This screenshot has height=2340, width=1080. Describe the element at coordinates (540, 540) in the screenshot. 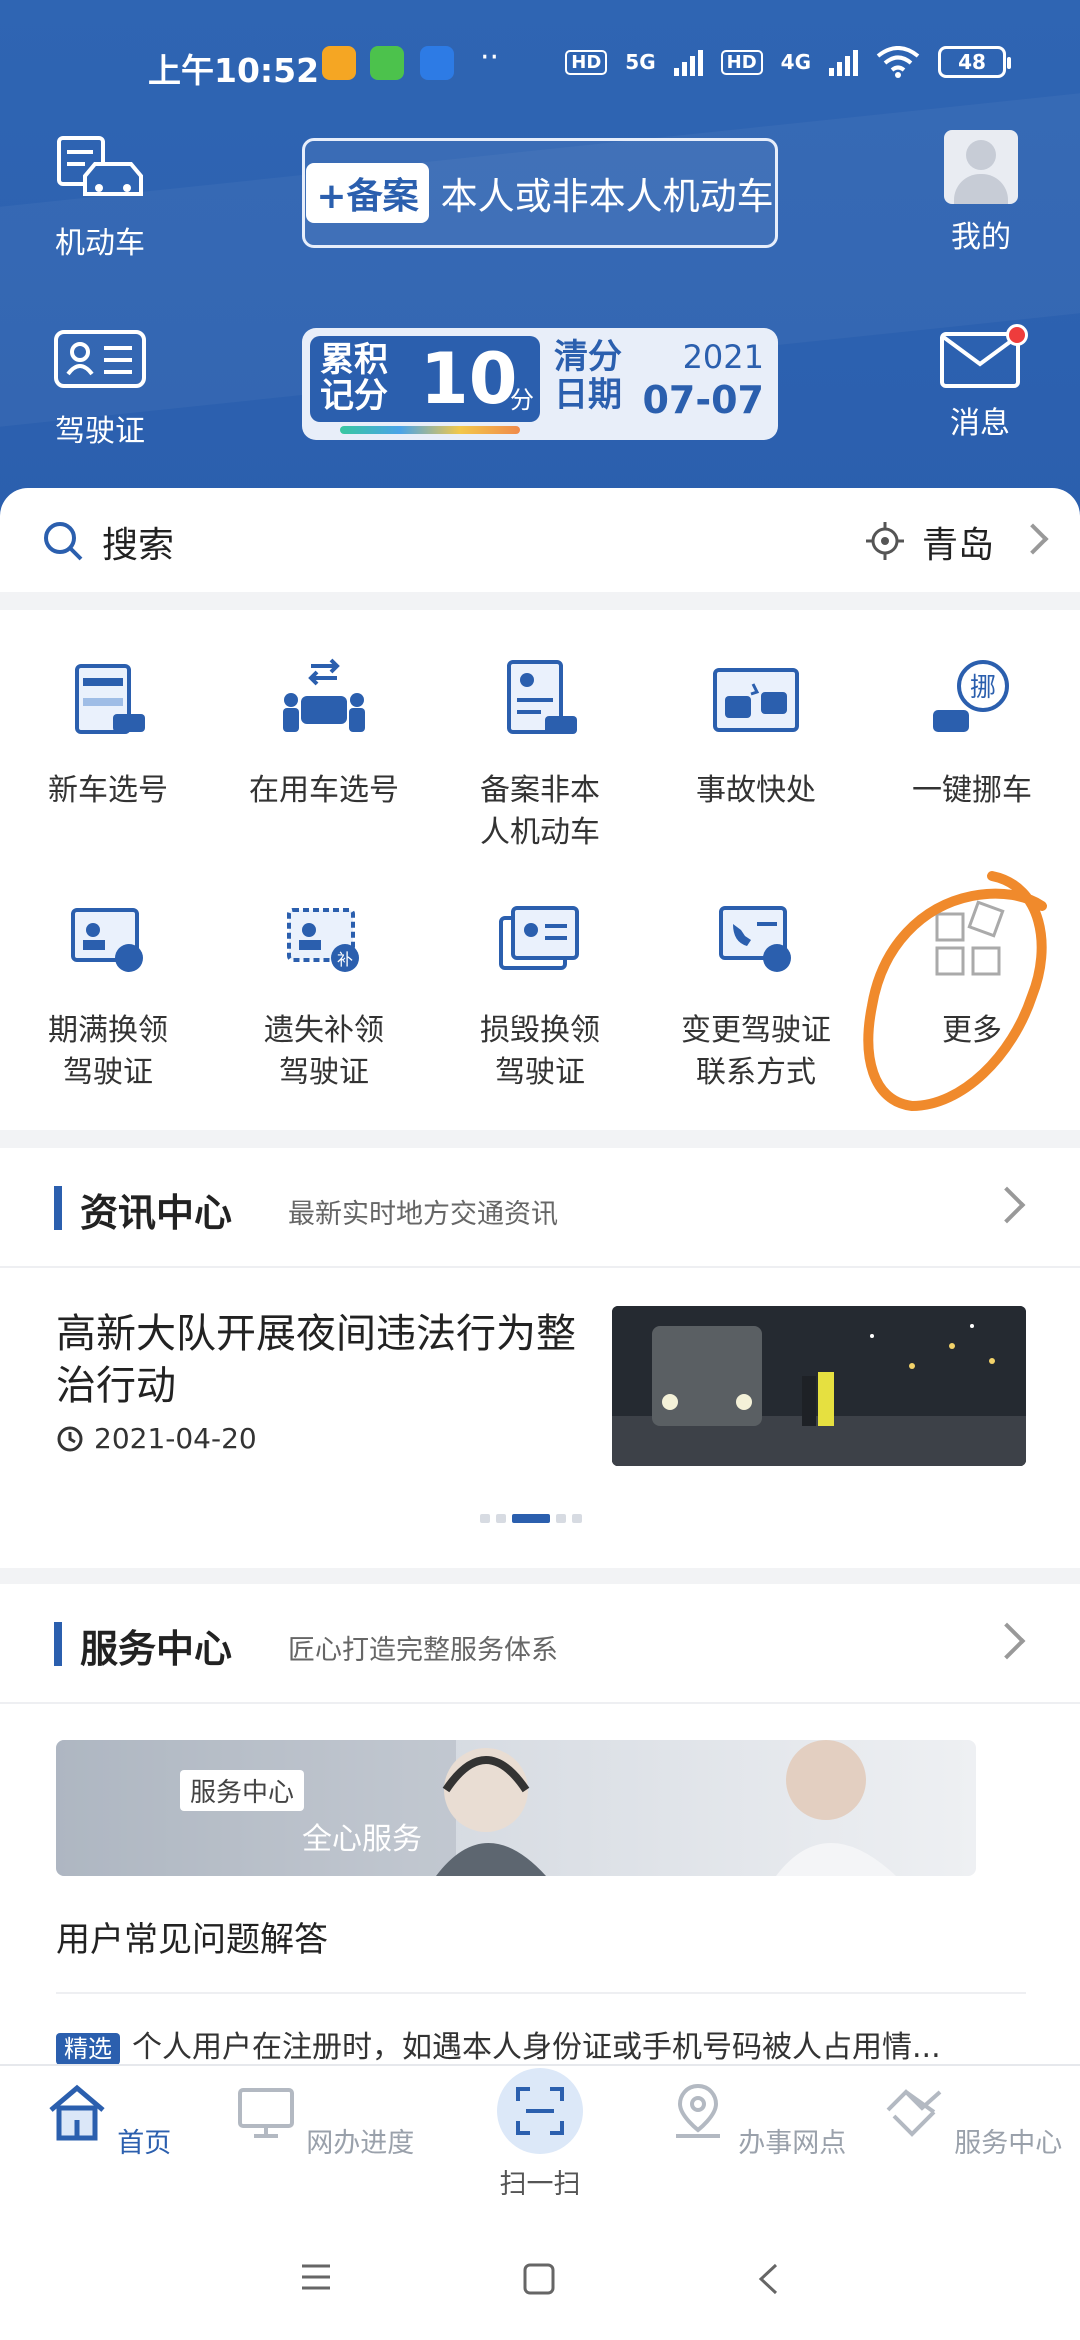

I see `search-bar: 搜索 青岛` at that location.